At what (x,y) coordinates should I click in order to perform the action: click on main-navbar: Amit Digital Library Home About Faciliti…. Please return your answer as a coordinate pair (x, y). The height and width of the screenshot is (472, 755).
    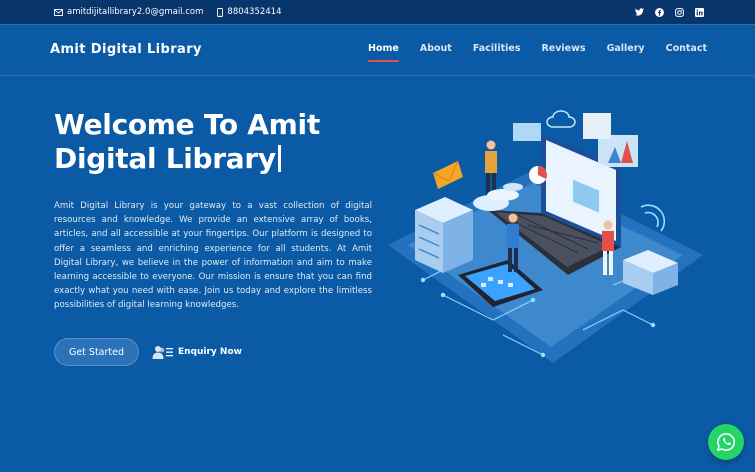
    Looking at the image, I should click on (377, 50).